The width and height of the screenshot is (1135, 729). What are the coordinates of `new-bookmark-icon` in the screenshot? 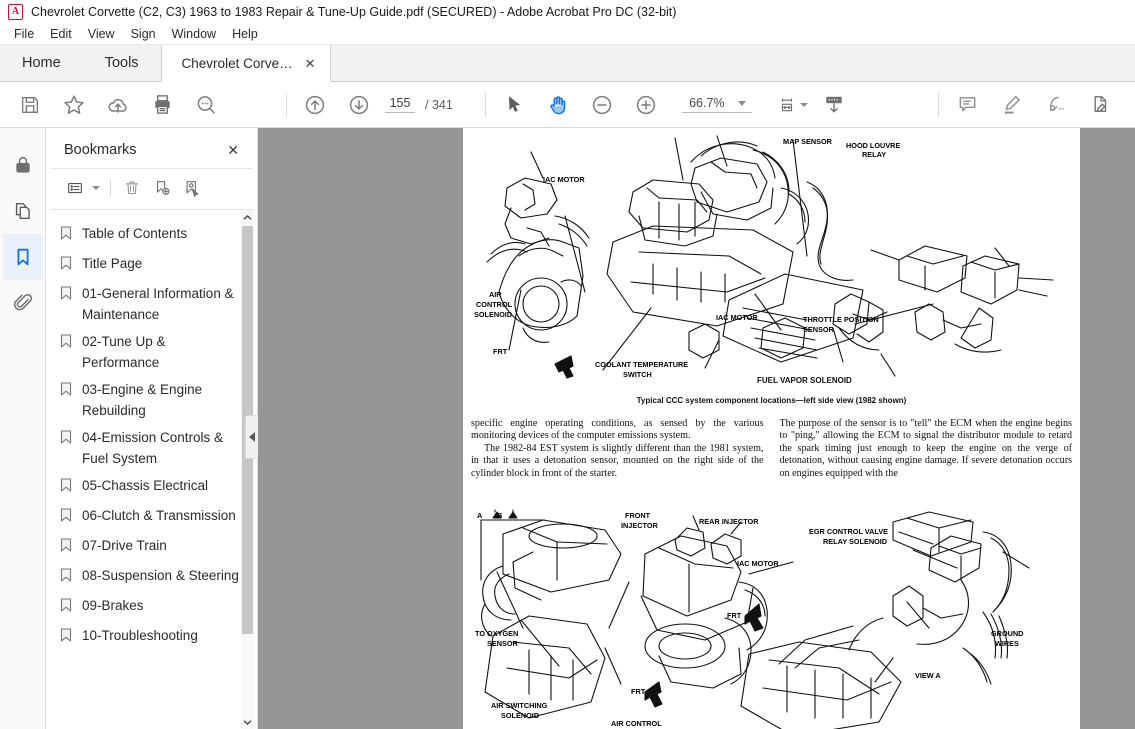 It's located at (162, 188).